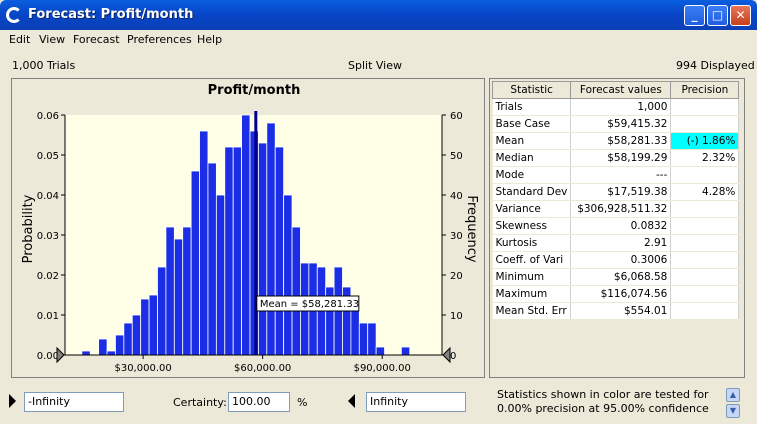  I want to click on y-tick-label-left: 0.00, so click(48, 356).